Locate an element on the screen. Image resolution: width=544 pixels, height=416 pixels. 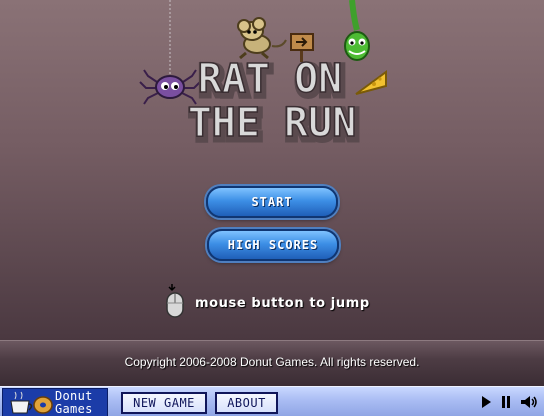
donut-games-logo: Donut Games is located at coordinates (55, 402).